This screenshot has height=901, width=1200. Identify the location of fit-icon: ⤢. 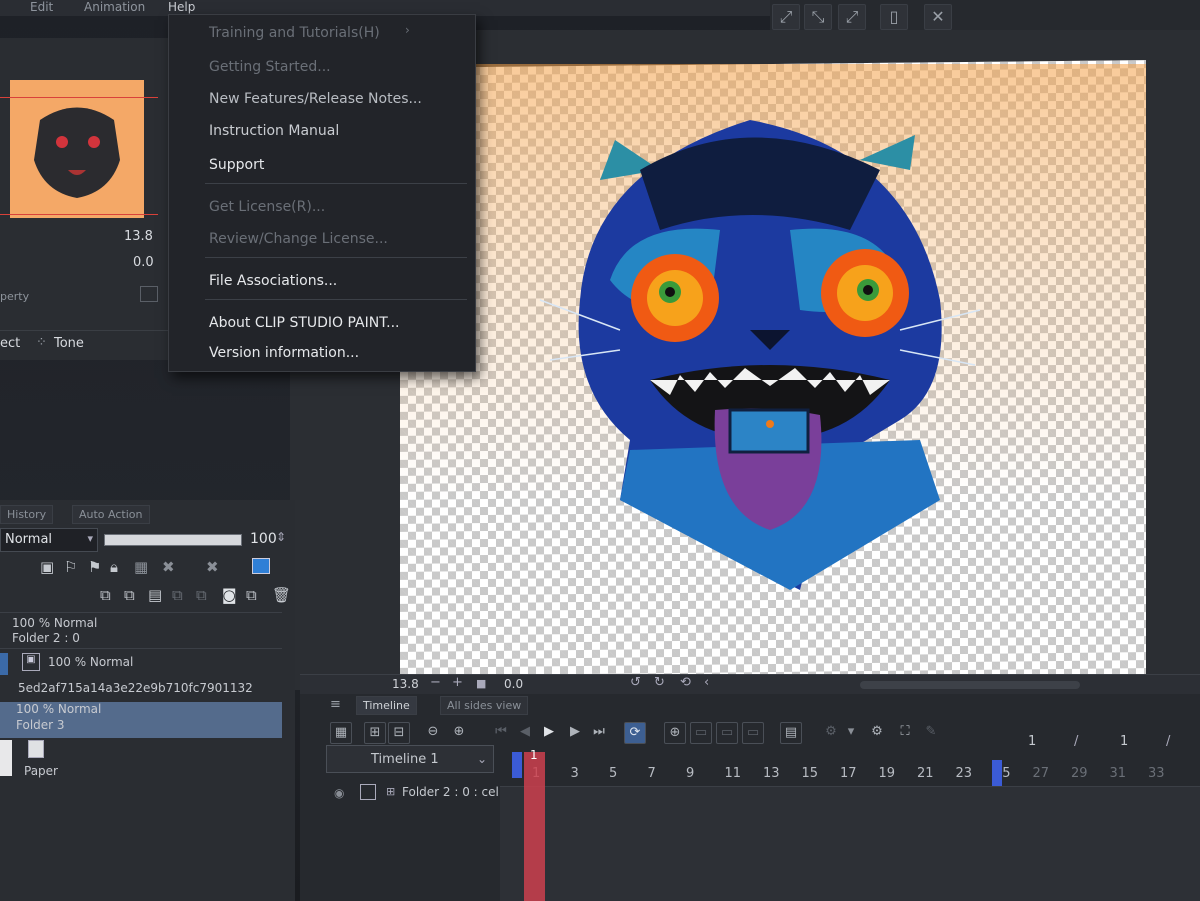
(852, 17).